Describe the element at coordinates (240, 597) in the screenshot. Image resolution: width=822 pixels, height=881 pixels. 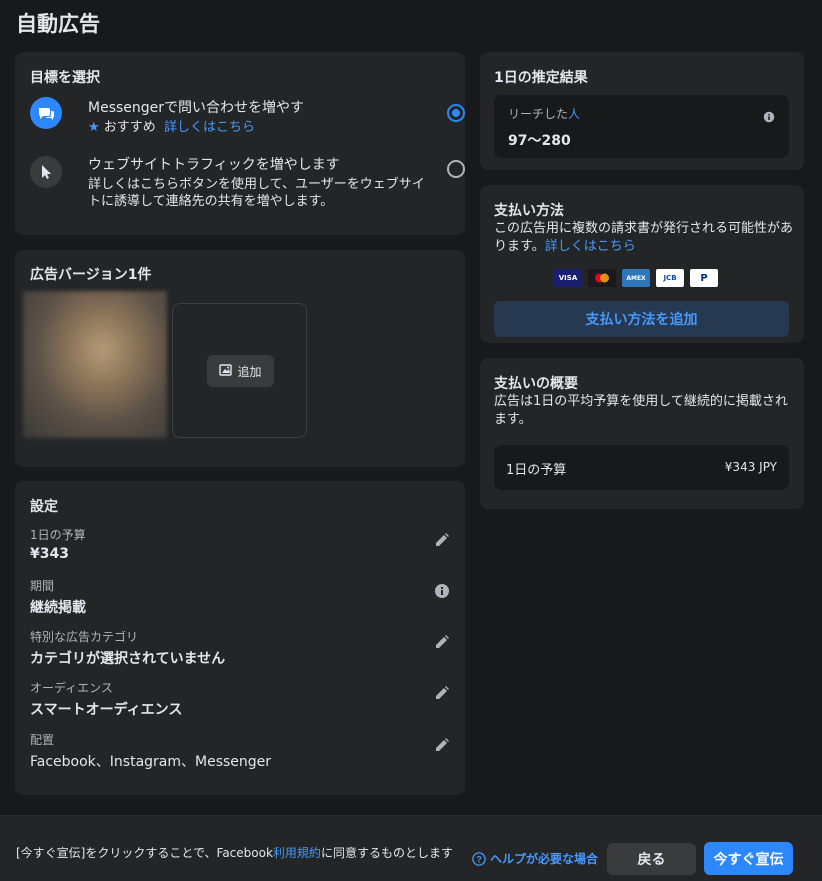
I see `setting-duration: 期間 継続掲載` at that location.